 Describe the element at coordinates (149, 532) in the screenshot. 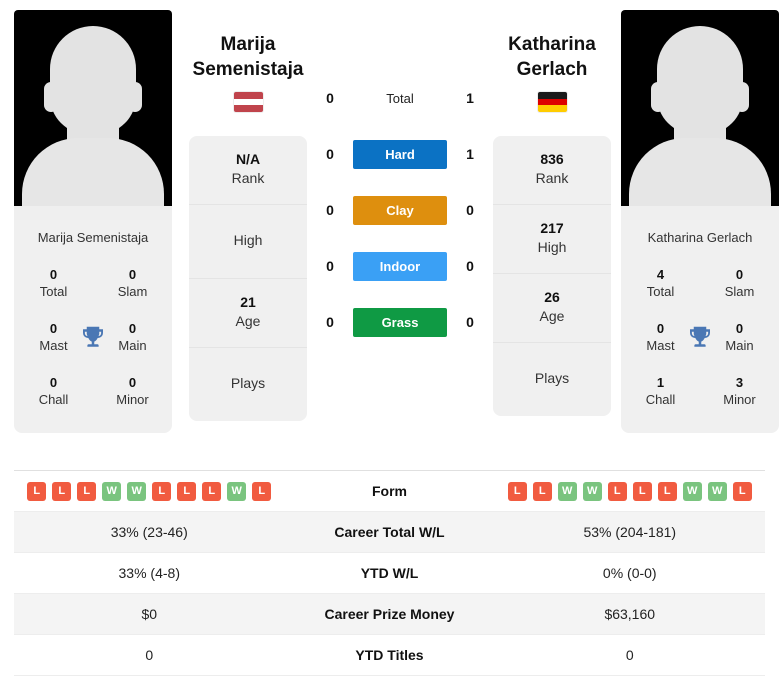

I see `left-career-wl: 33% (23-46)` at that location.